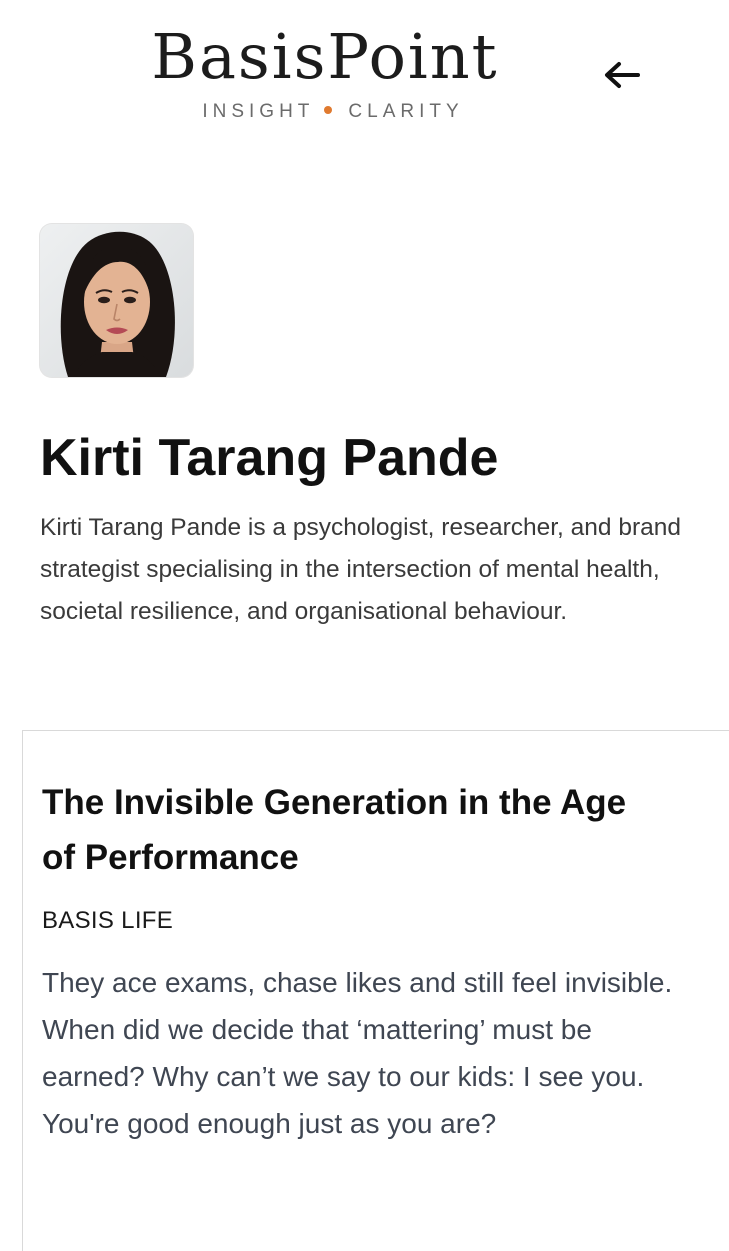  What do you see at coordinates (107, 921) in the screenshot?
I see `article-category: BASIS LIFE` at bounding box center [107, 921].